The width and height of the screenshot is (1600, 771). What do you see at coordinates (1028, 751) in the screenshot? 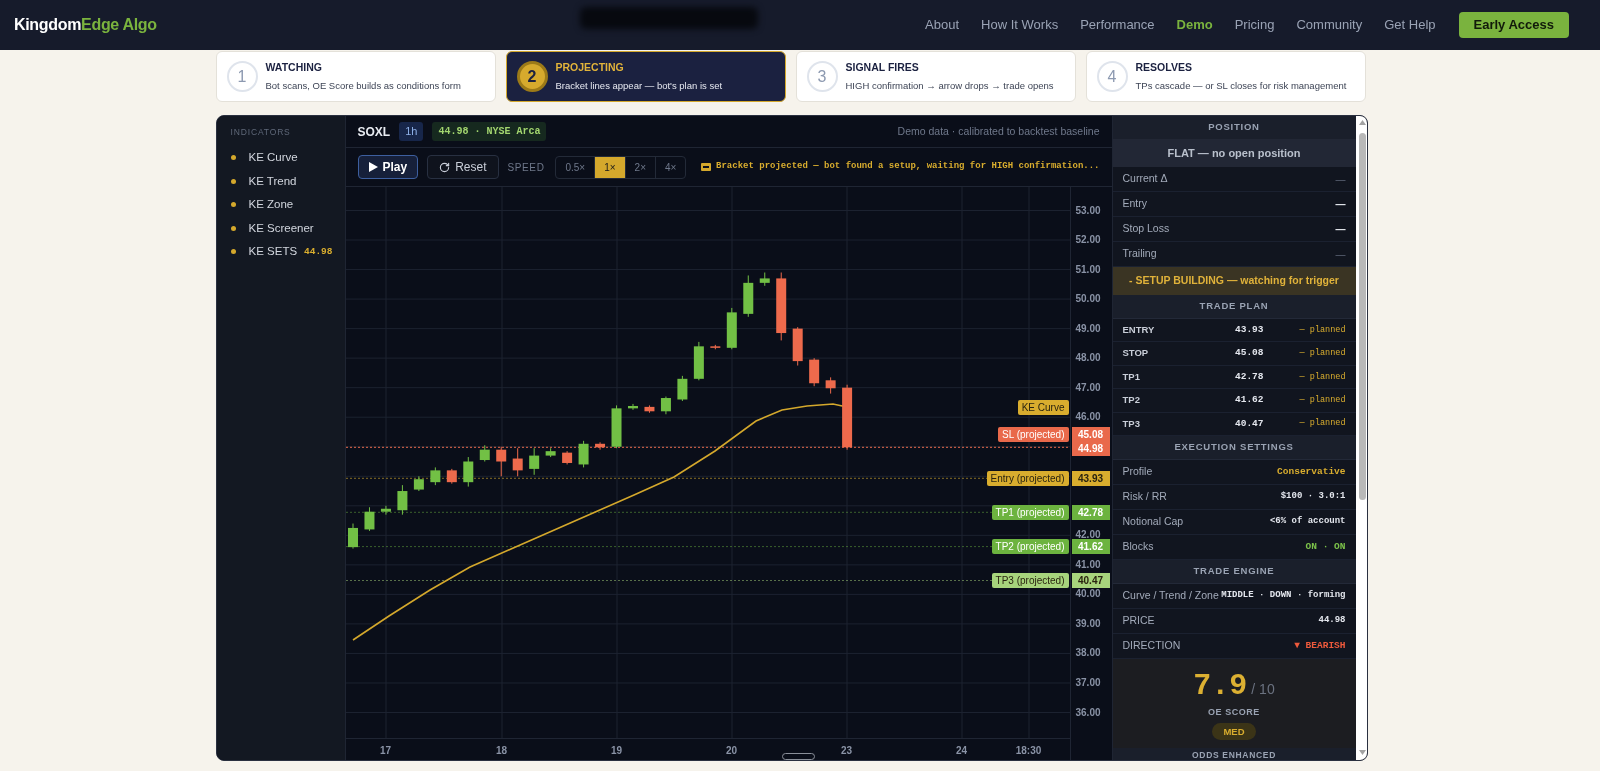
I see `time-axis-label: 18:30` at bounding box center [1028, 751].